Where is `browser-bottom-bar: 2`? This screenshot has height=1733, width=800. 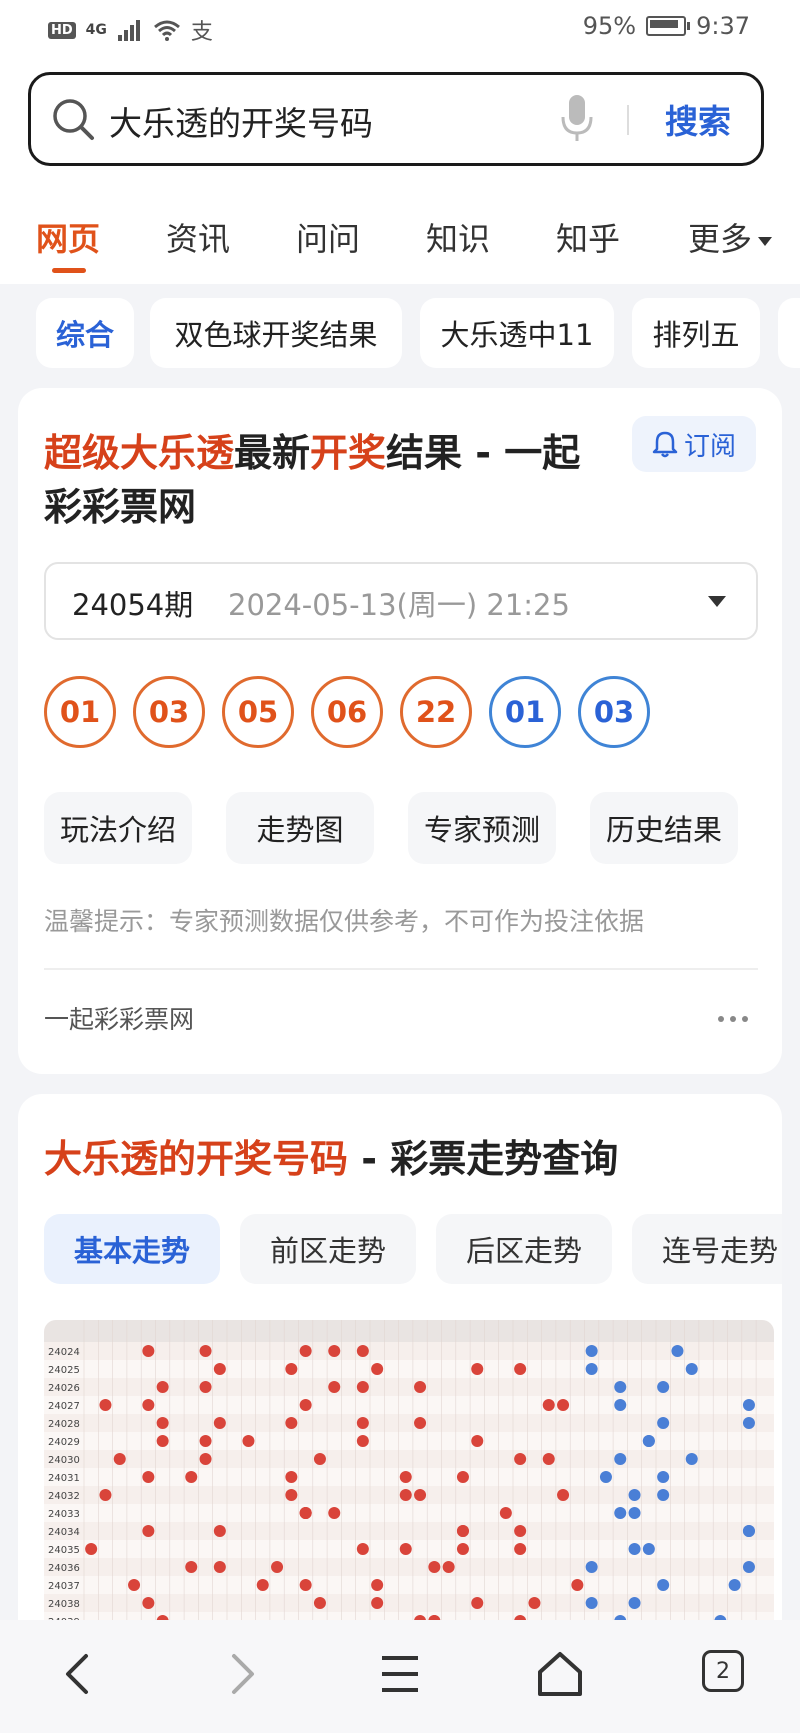 browser-bottom-bar: 2 is located at coordinates (400, 1676).